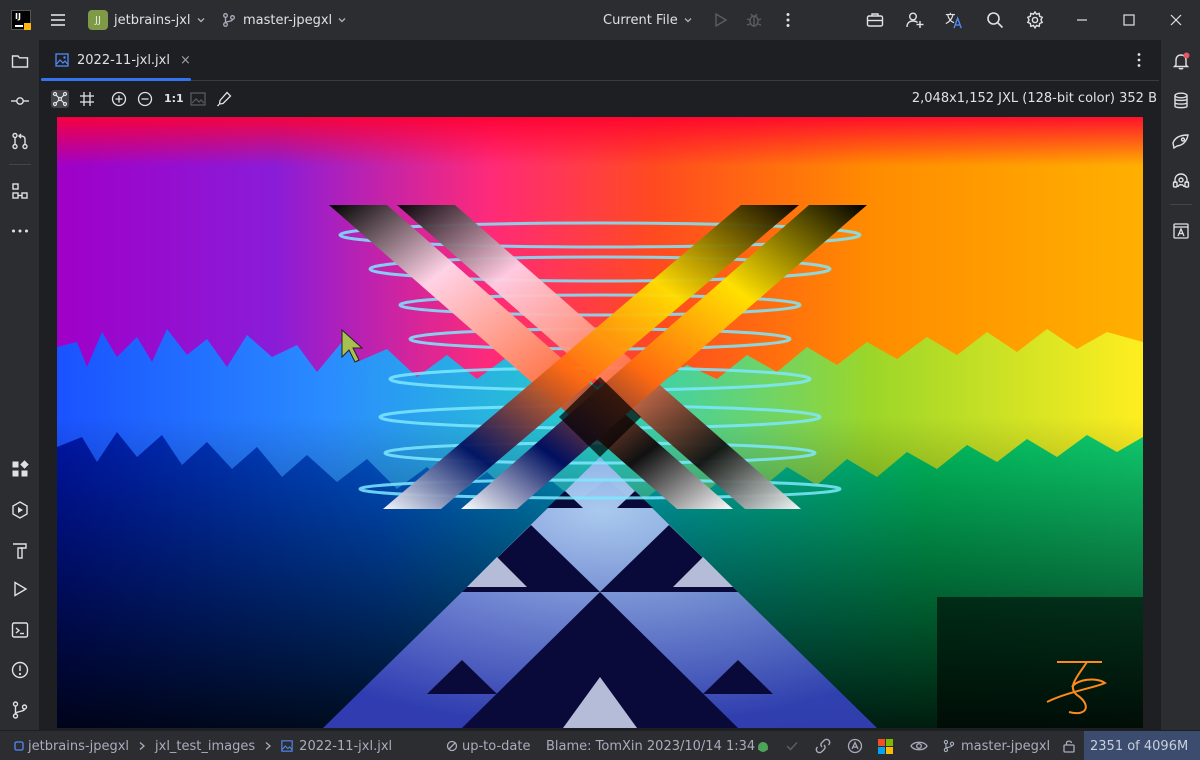 The image size is (1200, 760). I want to click on terminal-icon, so click(20, 630).